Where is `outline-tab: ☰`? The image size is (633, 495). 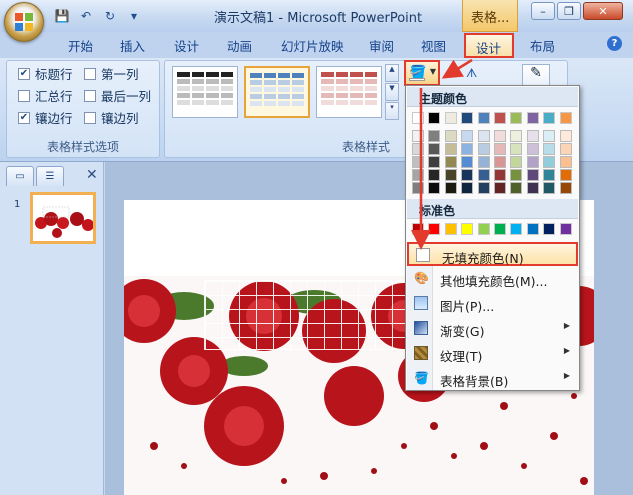 outline-tab: ☰ is located at coordinates (50, 176).